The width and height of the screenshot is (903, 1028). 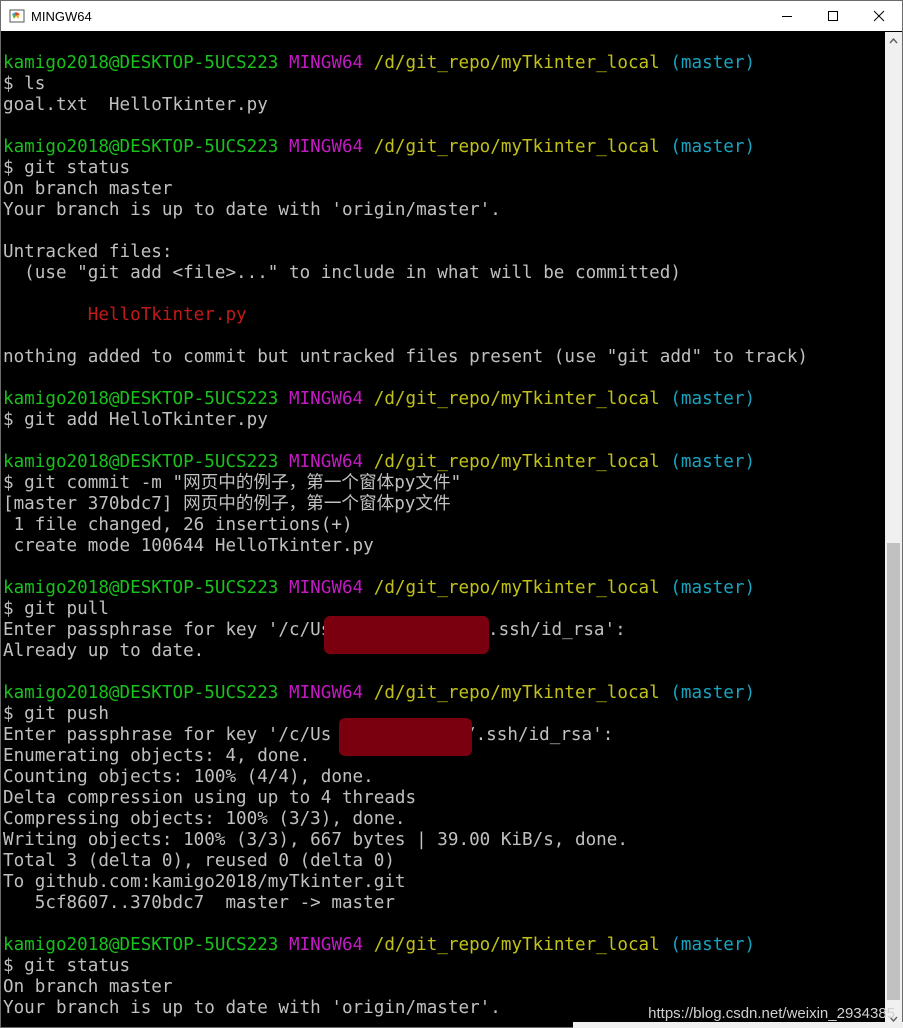 I want to click on chevron-up-icon, so click(x=893, y=40).